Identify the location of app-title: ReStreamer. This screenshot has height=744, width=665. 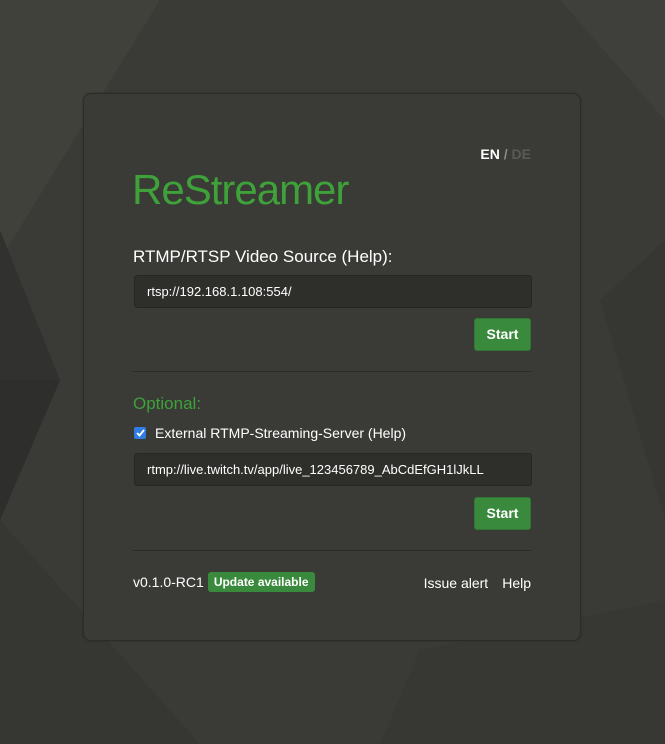
(240, 189).